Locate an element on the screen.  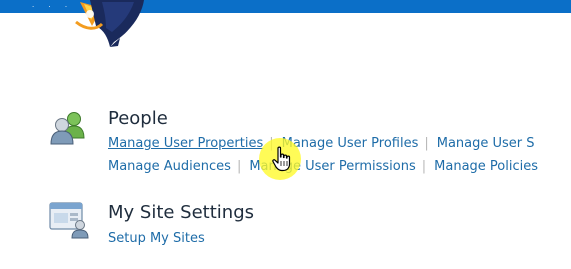
people-icon is located at coordinates (67, 128).